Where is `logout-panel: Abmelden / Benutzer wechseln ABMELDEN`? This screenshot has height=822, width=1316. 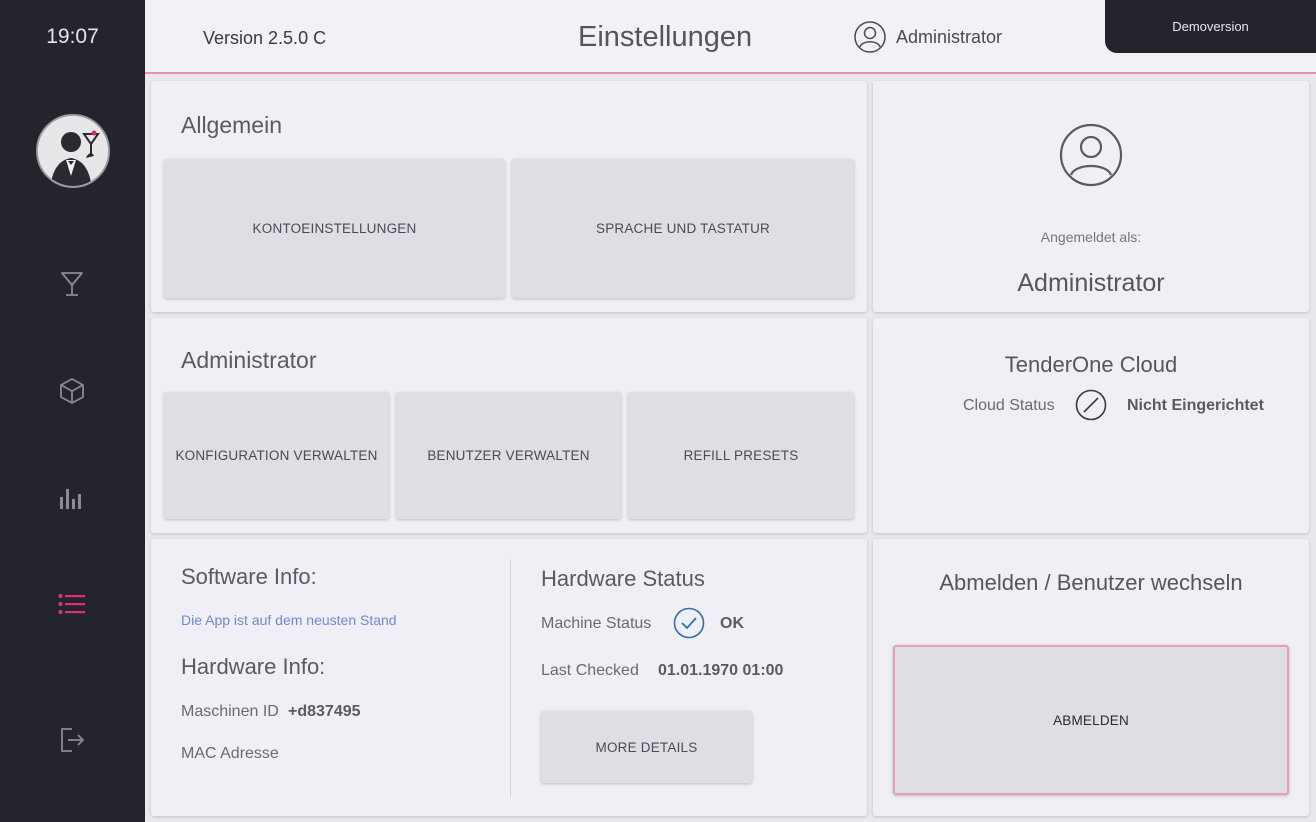
logout-panel: Abmelden / Benutzer wechseln ABMELDEN is located at coordinates (1091, 677).